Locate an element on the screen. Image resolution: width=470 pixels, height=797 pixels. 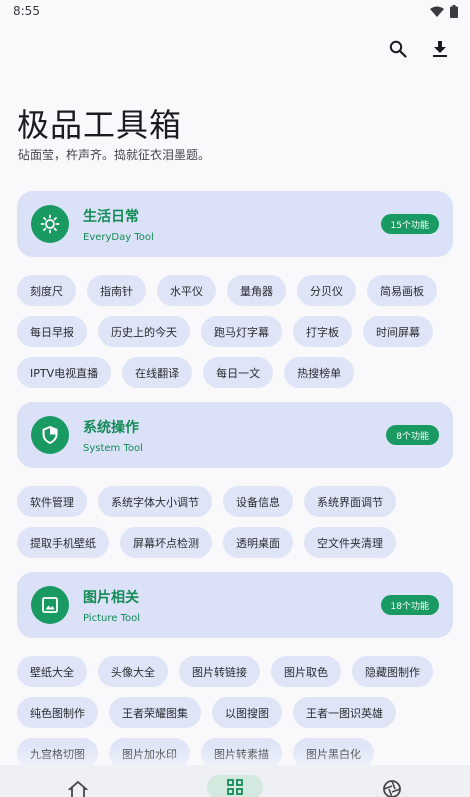
count-badge: 18个功能 is located at coordinates (409, 605).